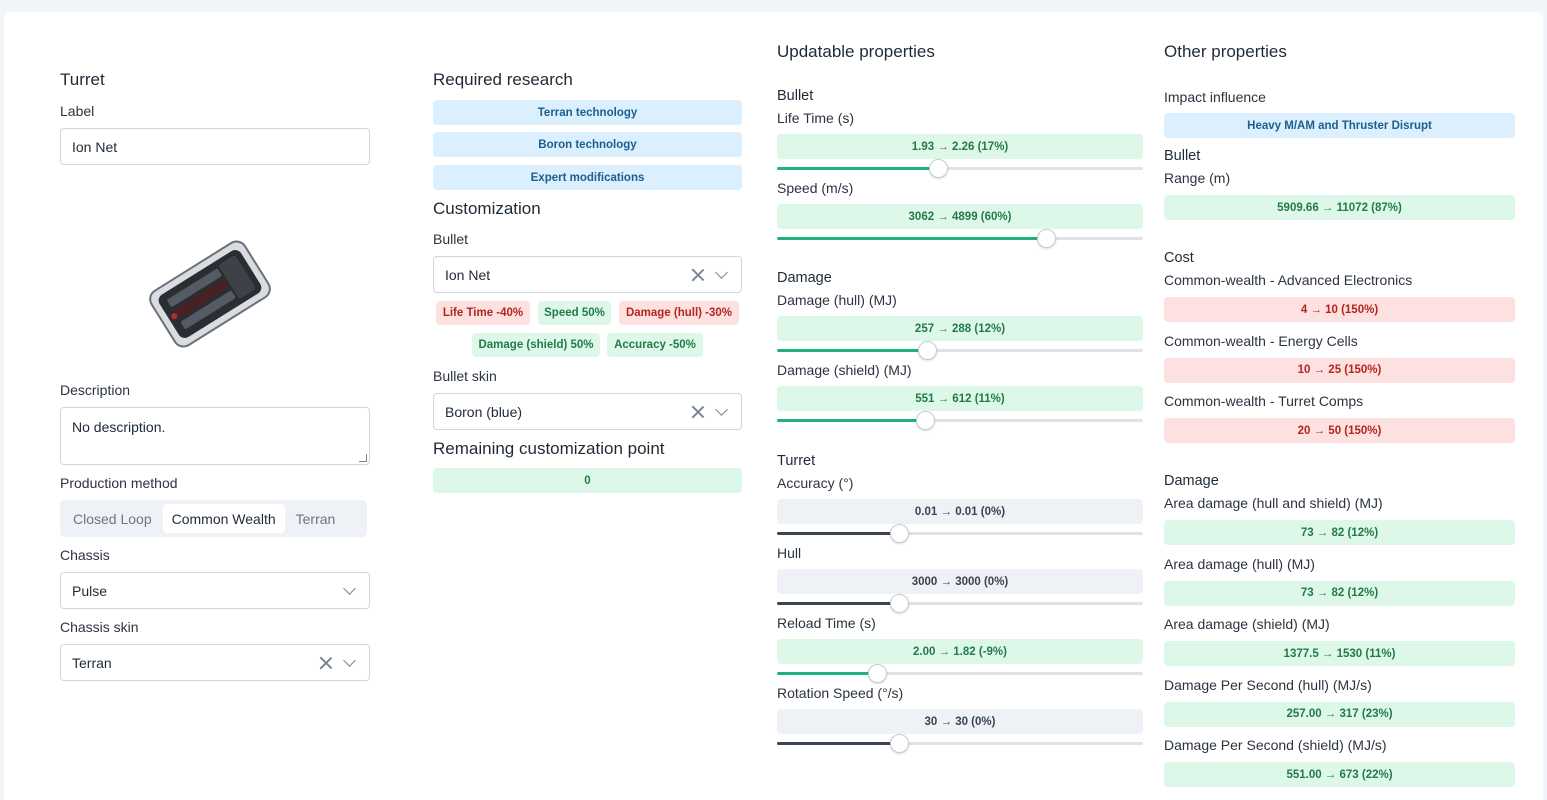 The width and height of the screenshot is (1547, 800). I want to click on property-value: 551.00 → 673 (22%), so click(1339, 774).